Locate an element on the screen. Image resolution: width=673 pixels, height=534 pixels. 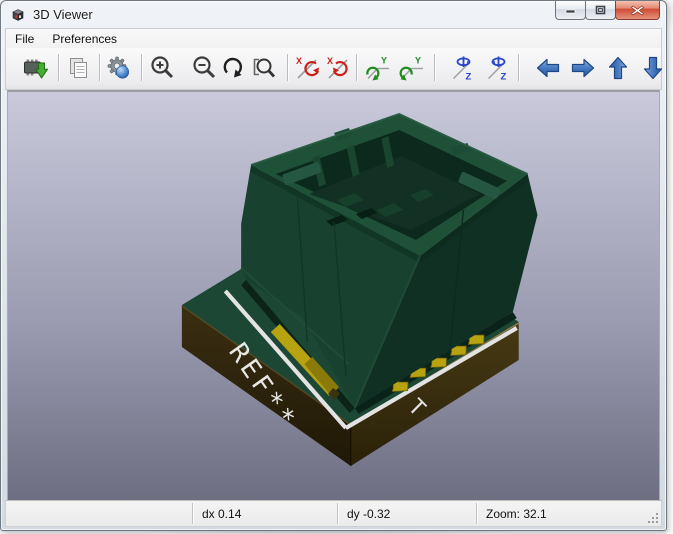
toolbar: X X Y Y Z Z is located at coordinates (334, 69).